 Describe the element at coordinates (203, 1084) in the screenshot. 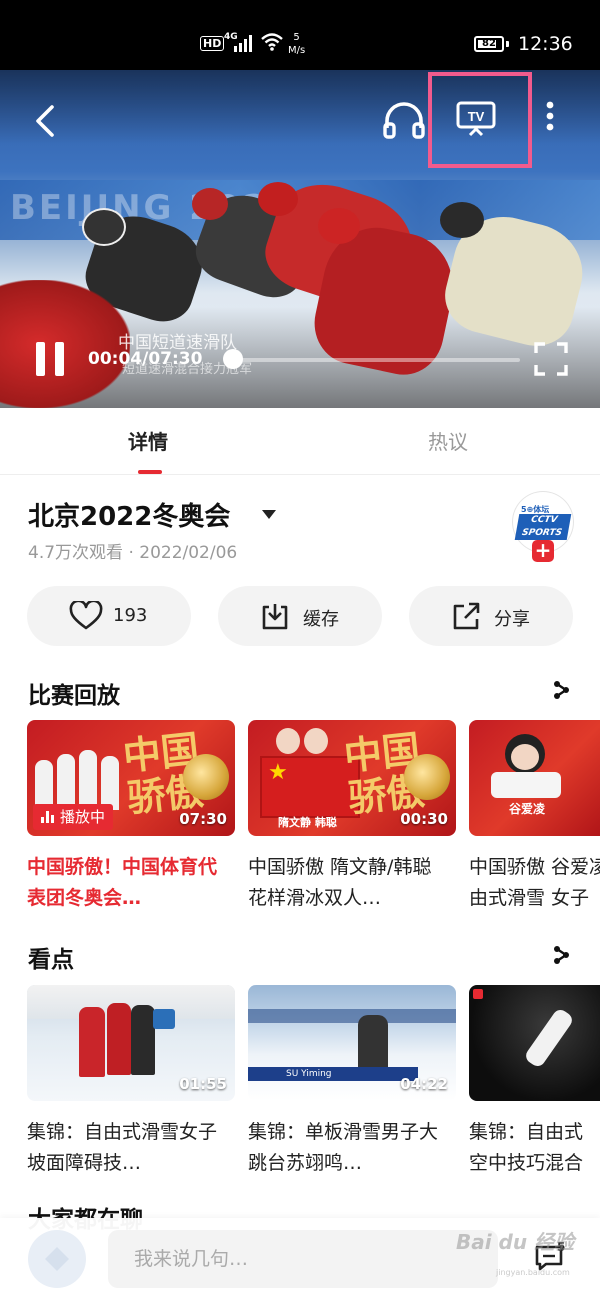

I see `video-duration: 01:55` at that location.